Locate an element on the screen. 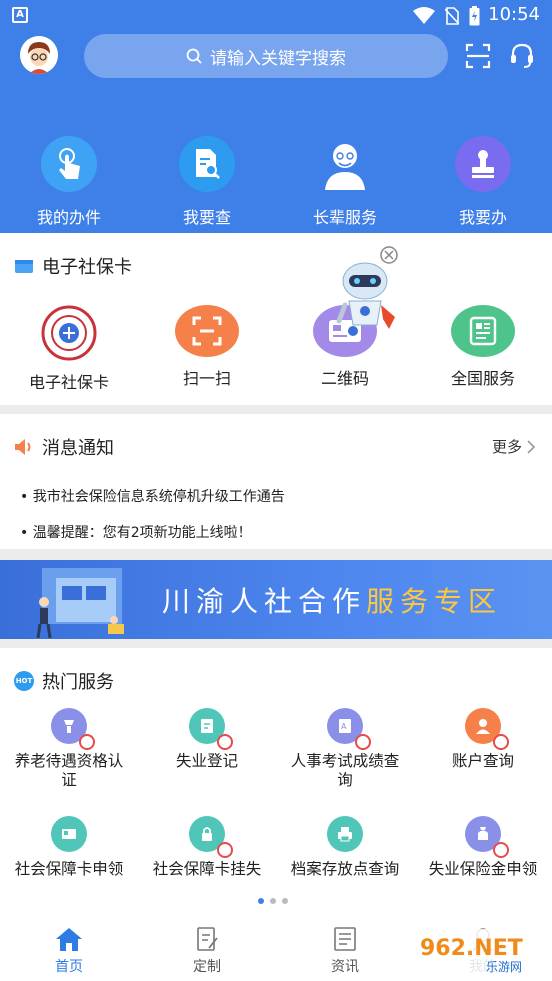  hot-card-application: 社会保障卡申领 is located at coordinates (69, 864).